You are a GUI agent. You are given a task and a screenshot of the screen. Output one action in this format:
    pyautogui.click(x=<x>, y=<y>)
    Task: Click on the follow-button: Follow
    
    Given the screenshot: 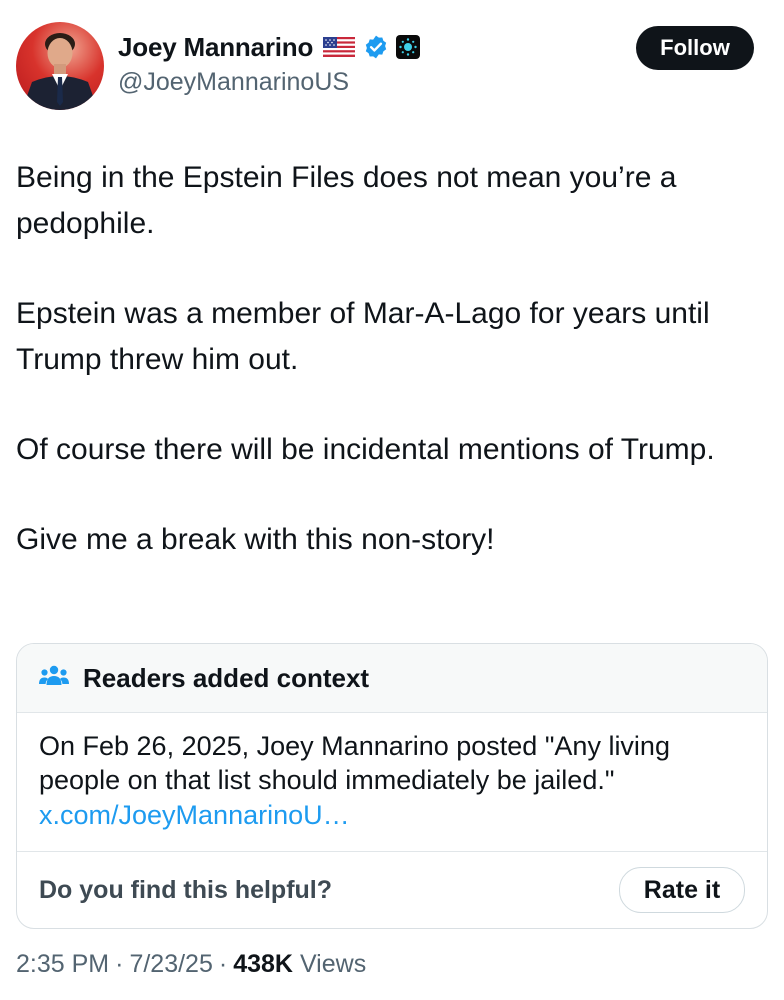 What is the action you would take?
    pyautogui.click(x=695, y=48)
    